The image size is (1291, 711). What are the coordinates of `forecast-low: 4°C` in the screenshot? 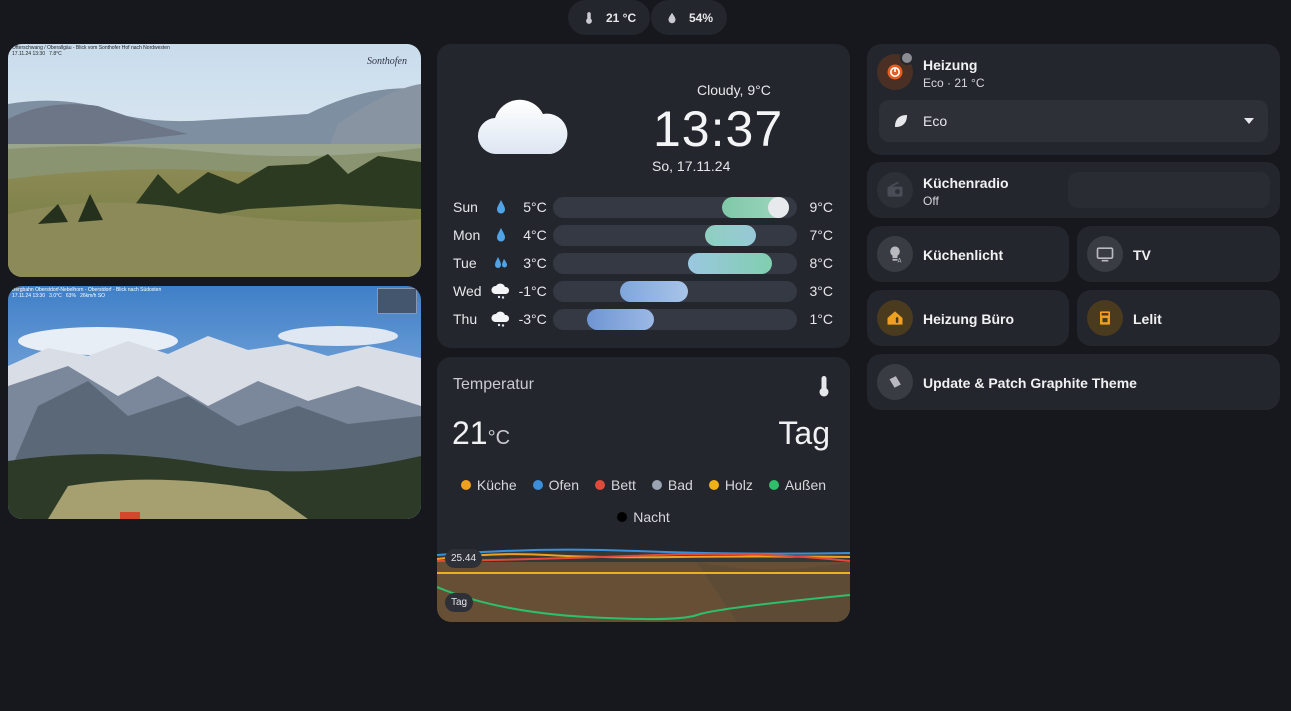 It's located at (535, 235).